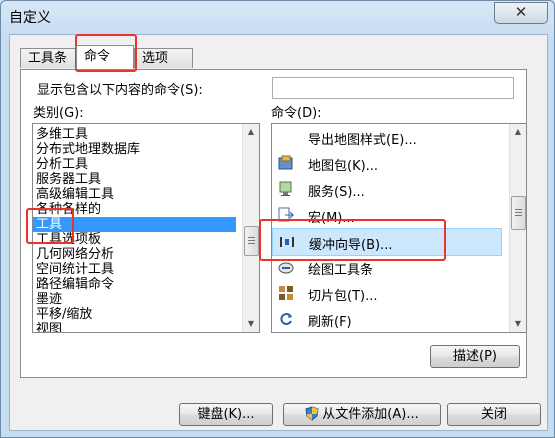 This screenshot has width=555, height=438. I want to click on window-title: 自定义, so click(30, 18).